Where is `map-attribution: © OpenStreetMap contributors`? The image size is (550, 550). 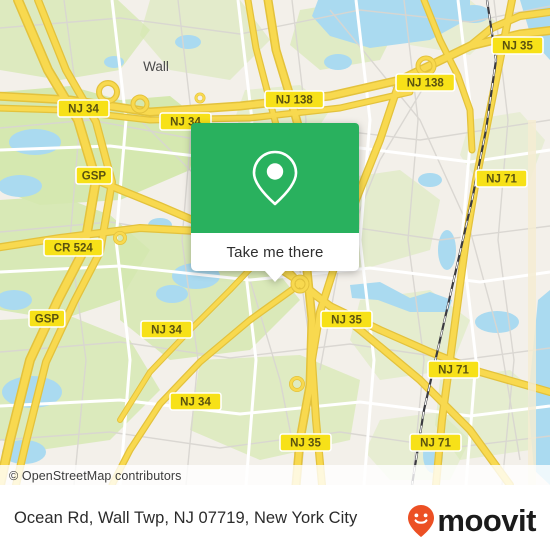 map-attribution: © OpenStreetMap contributors is located at coordinates (275, 475).